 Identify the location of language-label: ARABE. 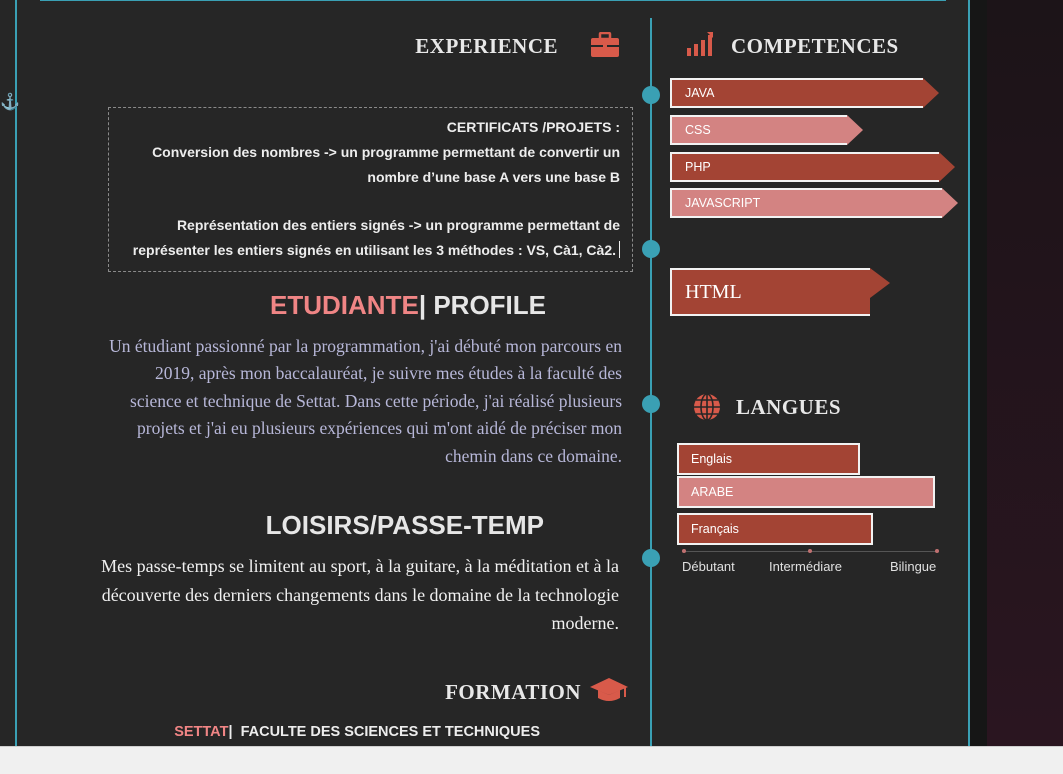
(712, 492).